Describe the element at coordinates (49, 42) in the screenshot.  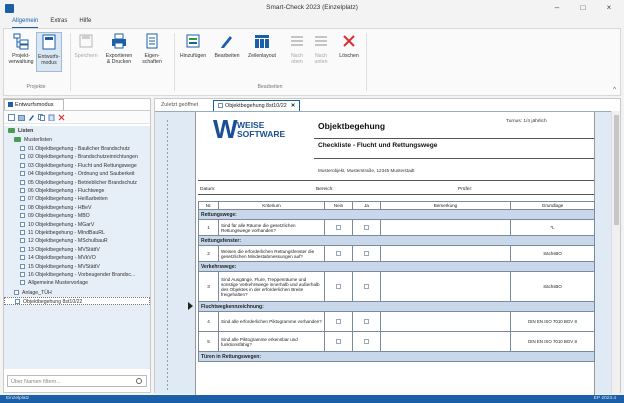
I see `draft-mode-icon` at that location.